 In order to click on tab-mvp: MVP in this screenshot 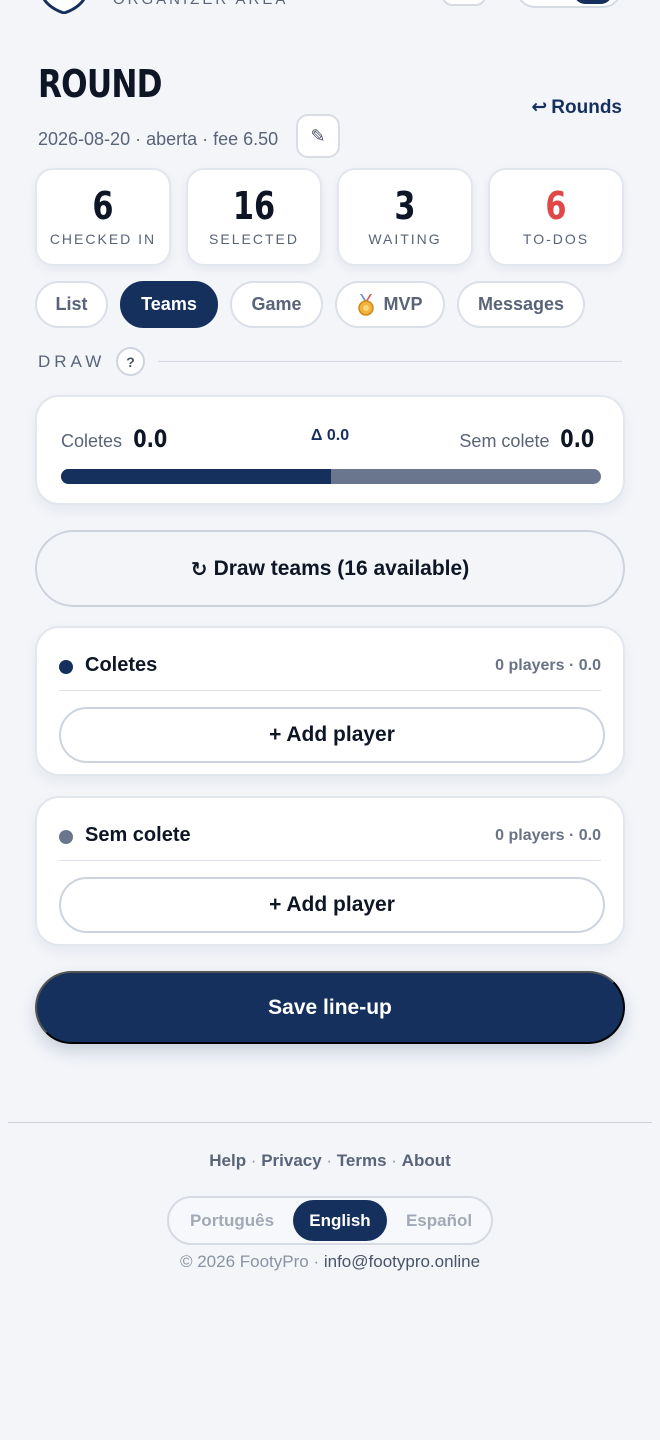, I will do `click(390, 304)`.